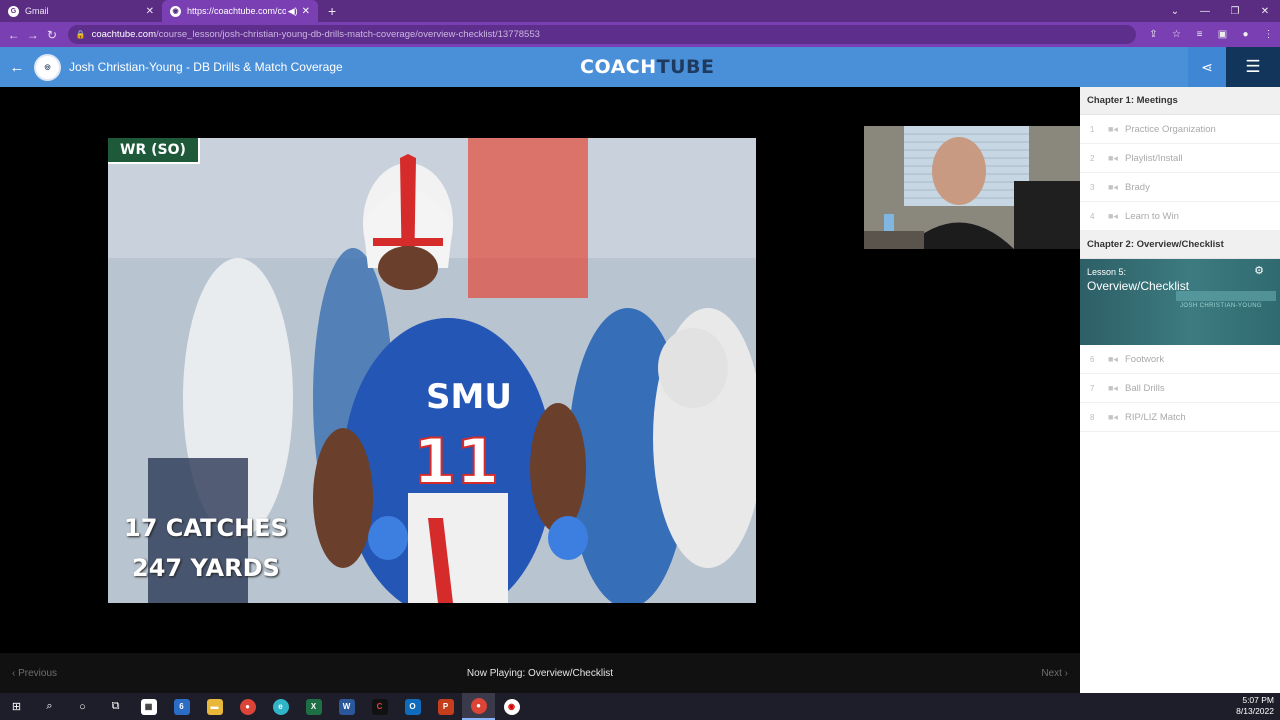 This screenshot has width=1280, height=720. I want to click on current-lesson-title: Overview/Checklist, so click(1138, 286).